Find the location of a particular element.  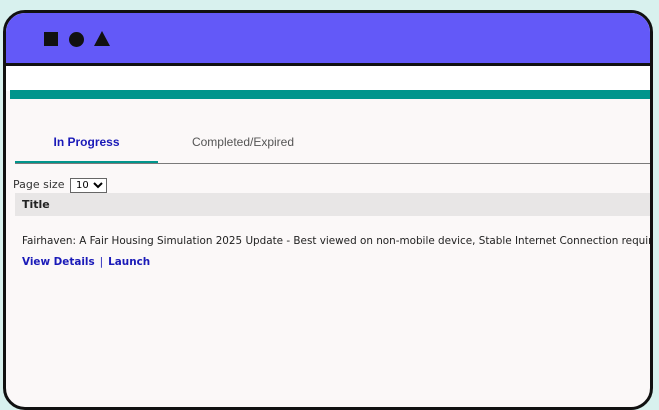

tab-in-progress: In Progress is located at coordinates (86, 143).